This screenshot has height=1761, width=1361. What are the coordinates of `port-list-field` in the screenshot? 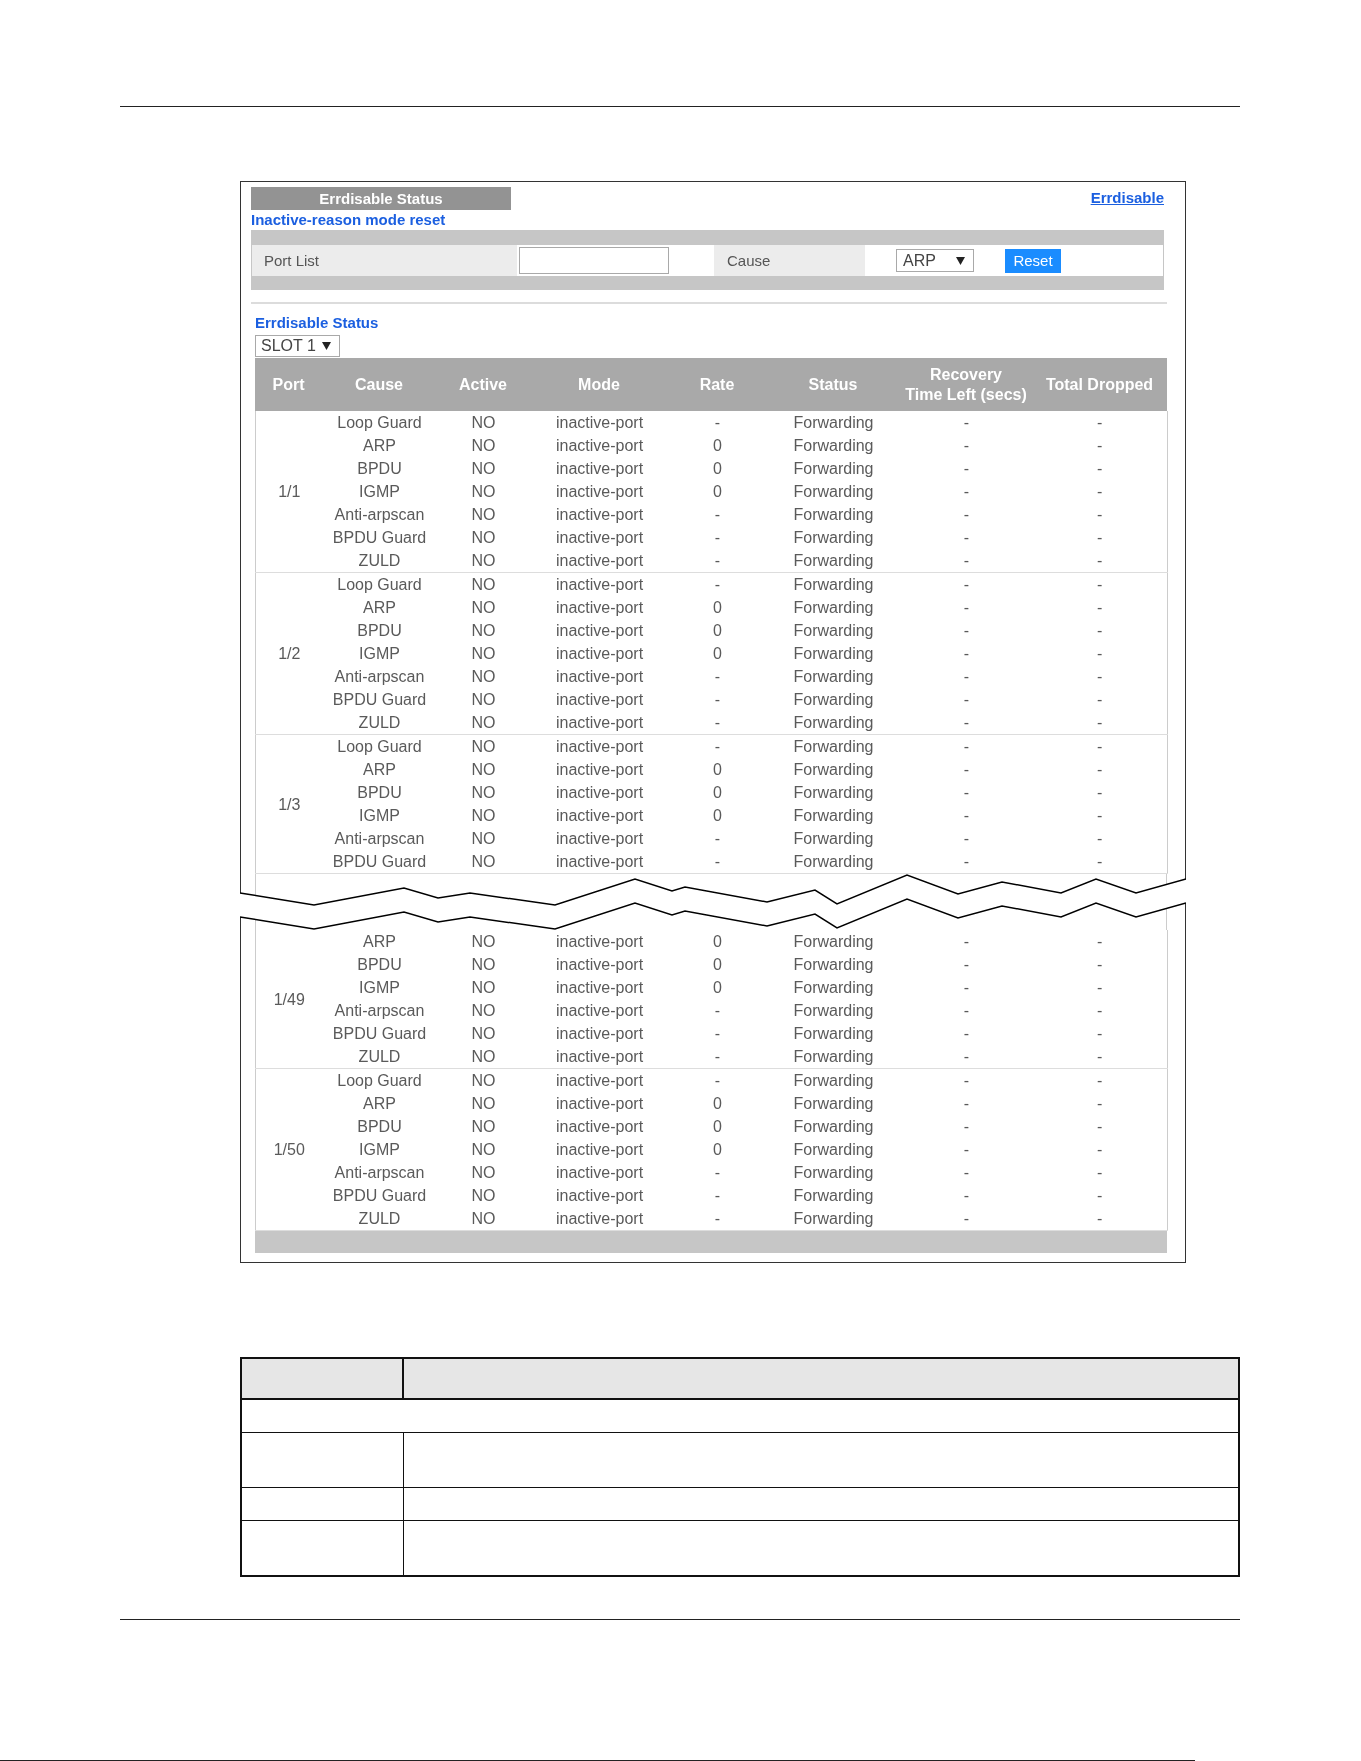 It's located at (594, 260).